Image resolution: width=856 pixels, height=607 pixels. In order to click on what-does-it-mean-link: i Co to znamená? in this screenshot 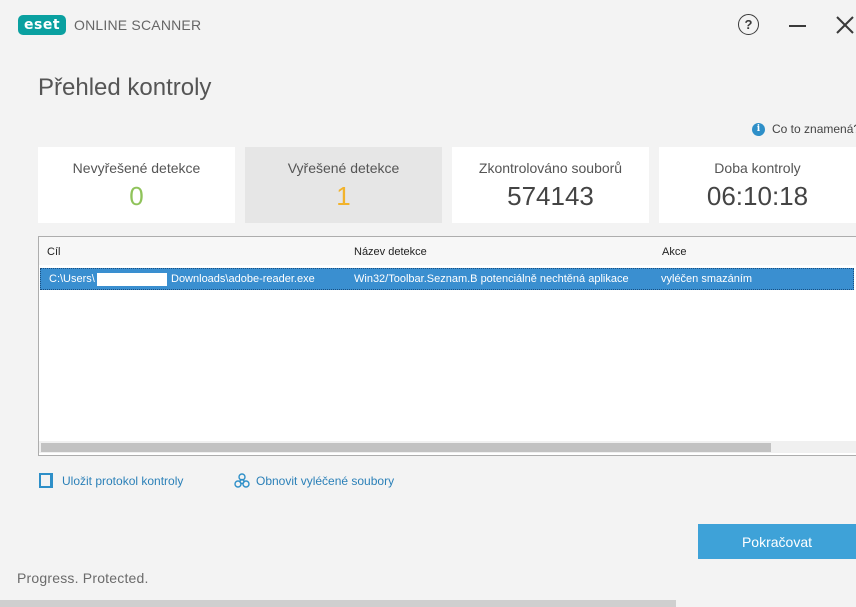, I will do `click(804, 129)`.